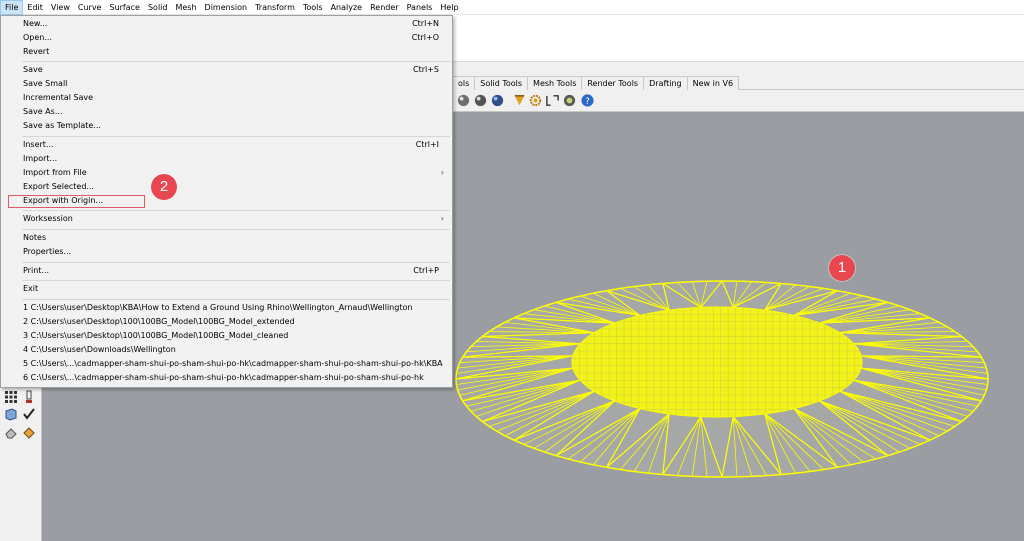  What do you see at coordinates (227, 84) in the screenshot?
I see `menu-item-save-small: Save Small` at bounding box center [227, 84].